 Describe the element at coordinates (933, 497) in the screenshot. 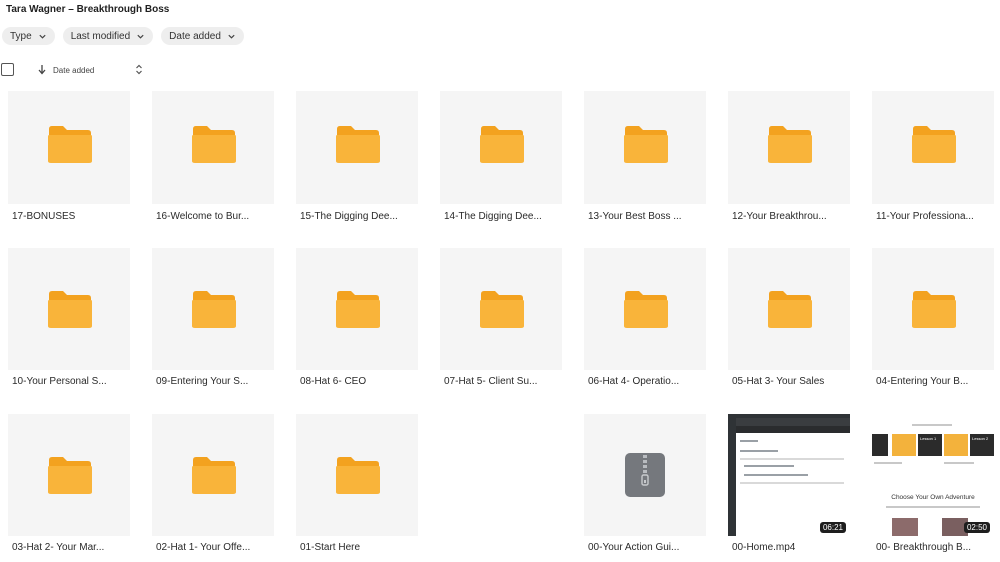

I see `slide-heading: Choose Your Own Adventure` at that location.